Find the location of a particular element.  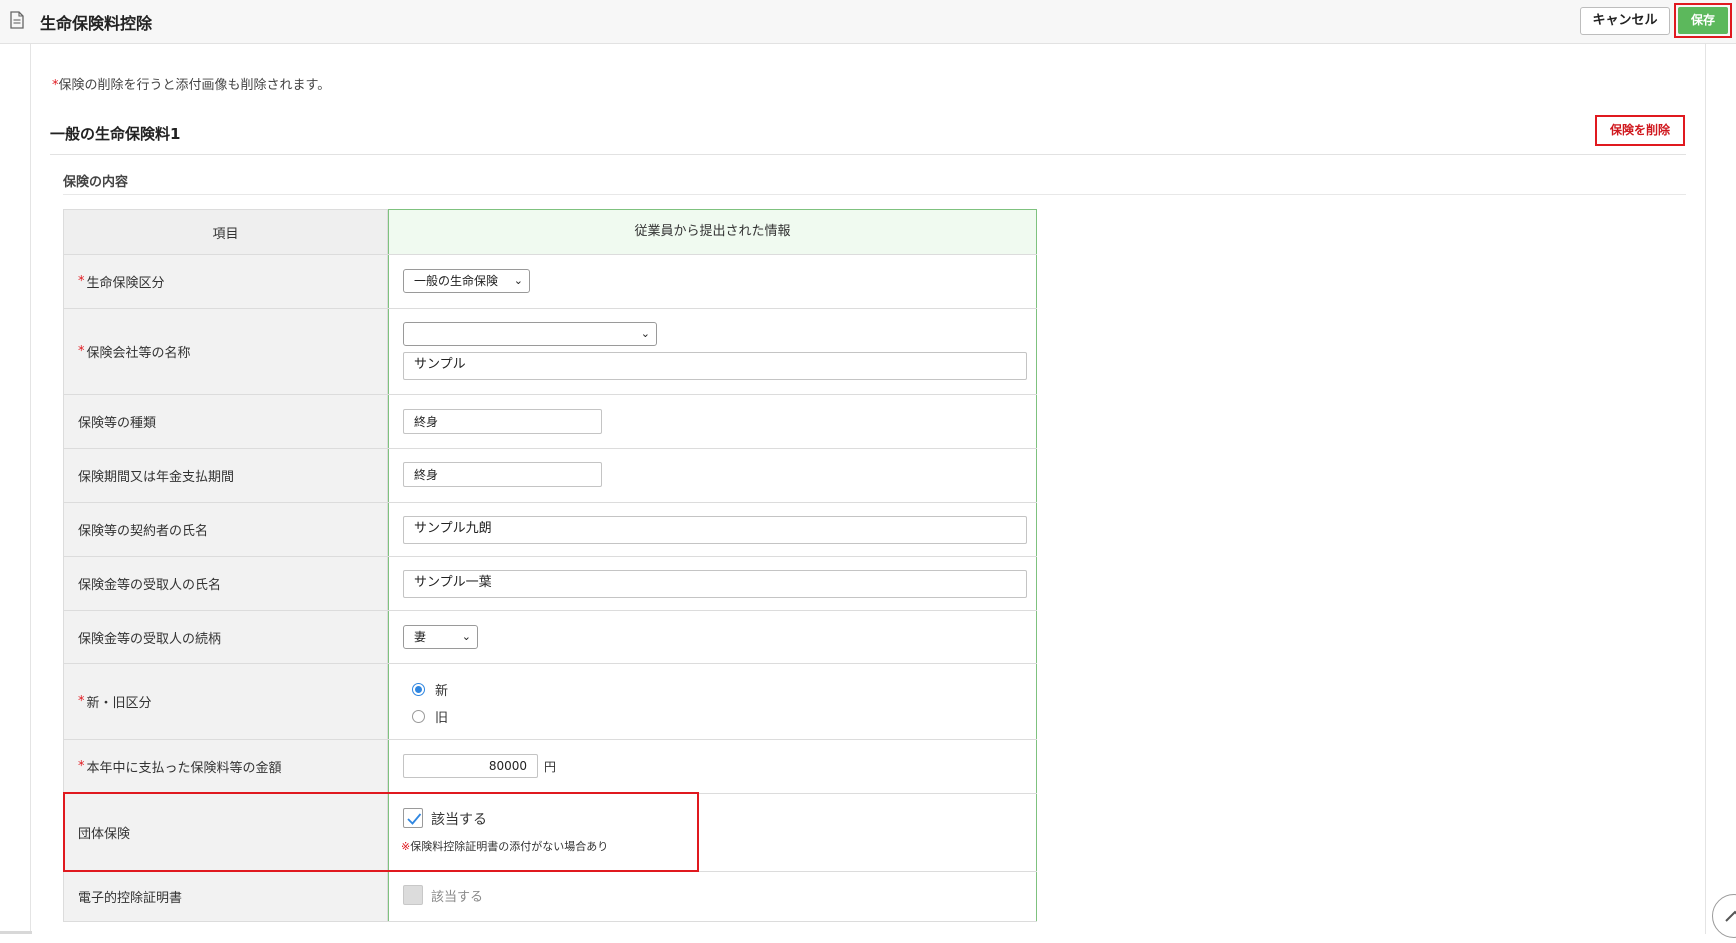

document-icon is located at coordinates (17, 20).